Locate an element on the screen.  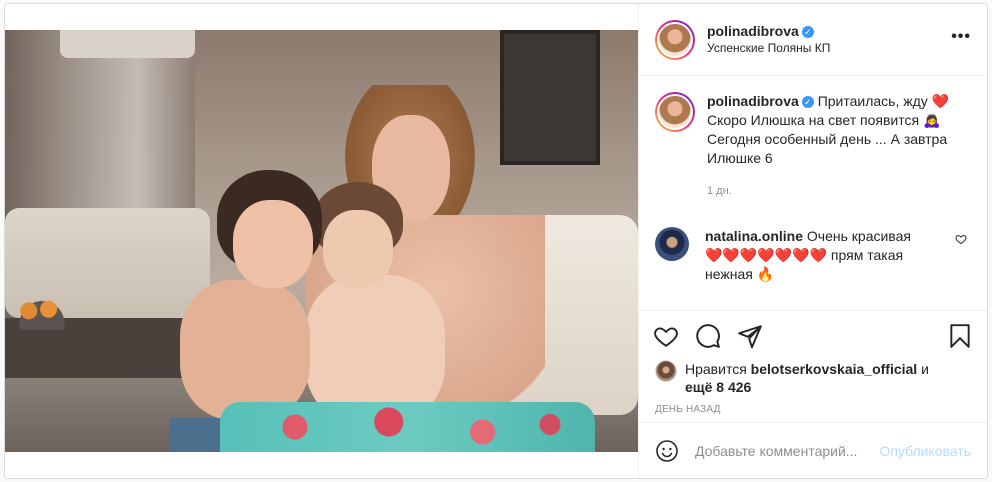
caption-username: polinadibrova is located at coordinates (753, 101).